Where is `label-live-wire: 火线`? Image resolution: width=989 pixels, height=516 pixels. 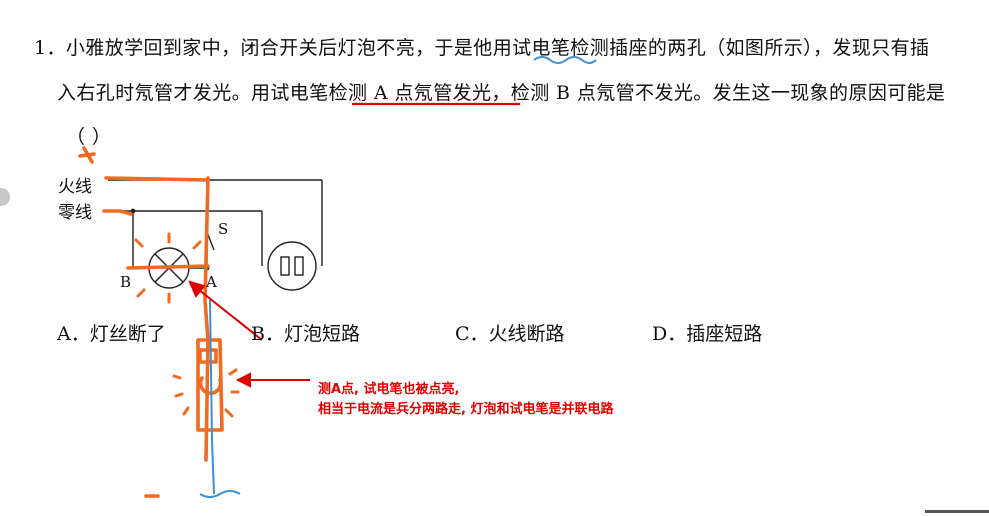
label-live-wire: 火线 is located at coordinates (75, 187).